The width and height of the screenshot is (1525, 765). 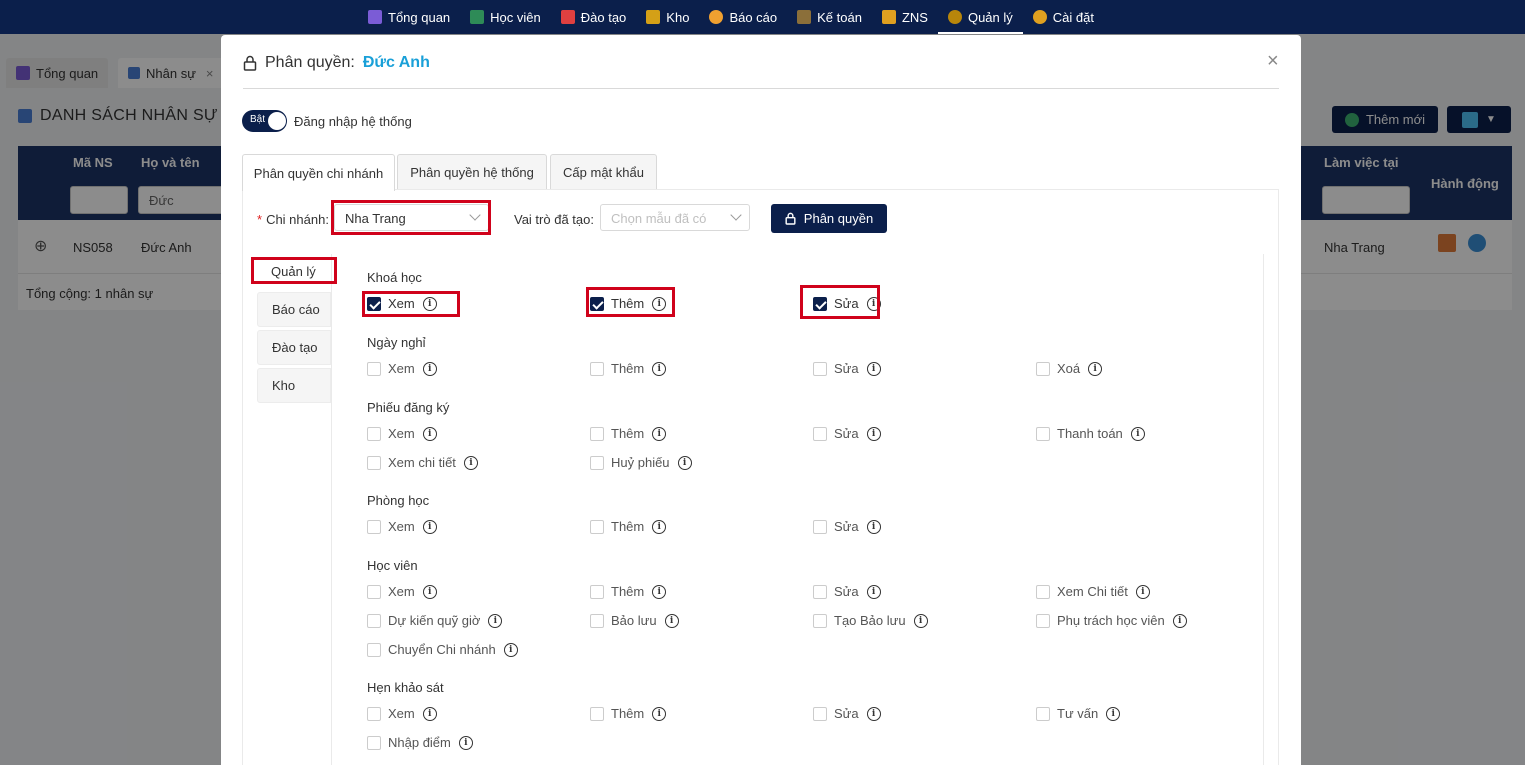 I want to click on perm-leave-add: Thêm i, so click(x=628, y=368).